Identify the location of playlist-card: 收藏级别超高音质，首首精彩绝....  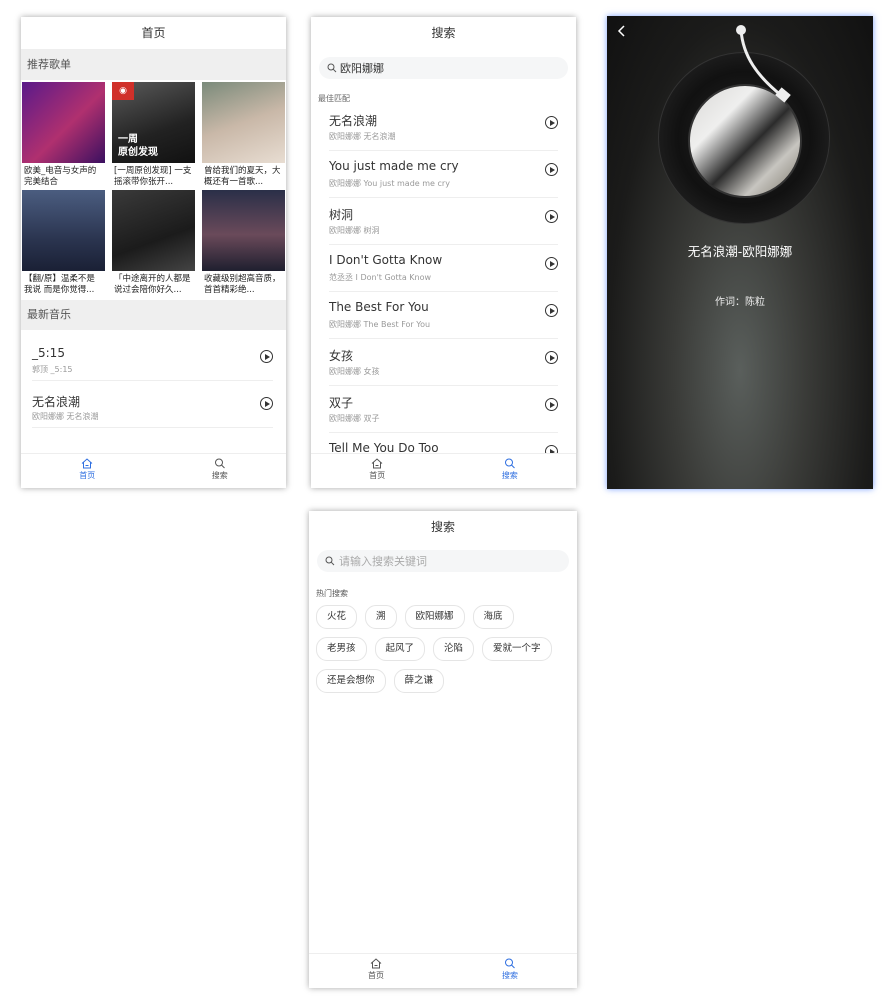
(243, 244).